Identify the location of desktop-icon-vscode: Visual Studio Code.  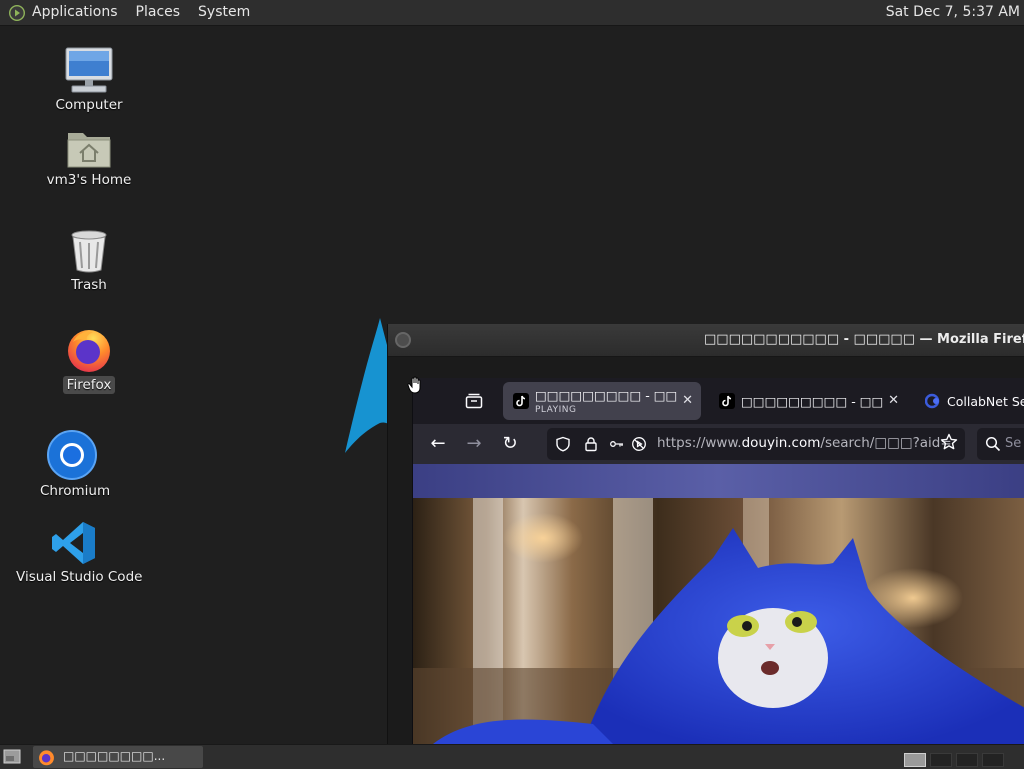
(77, 553).